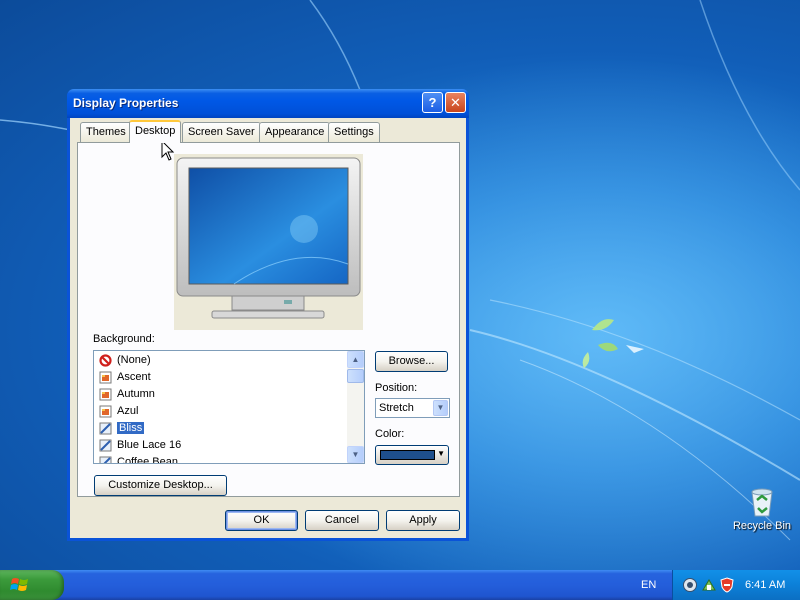  Describe the element at coordinates (106, 132) in the screenshot. I see `tab-themes: Themes` at that location.